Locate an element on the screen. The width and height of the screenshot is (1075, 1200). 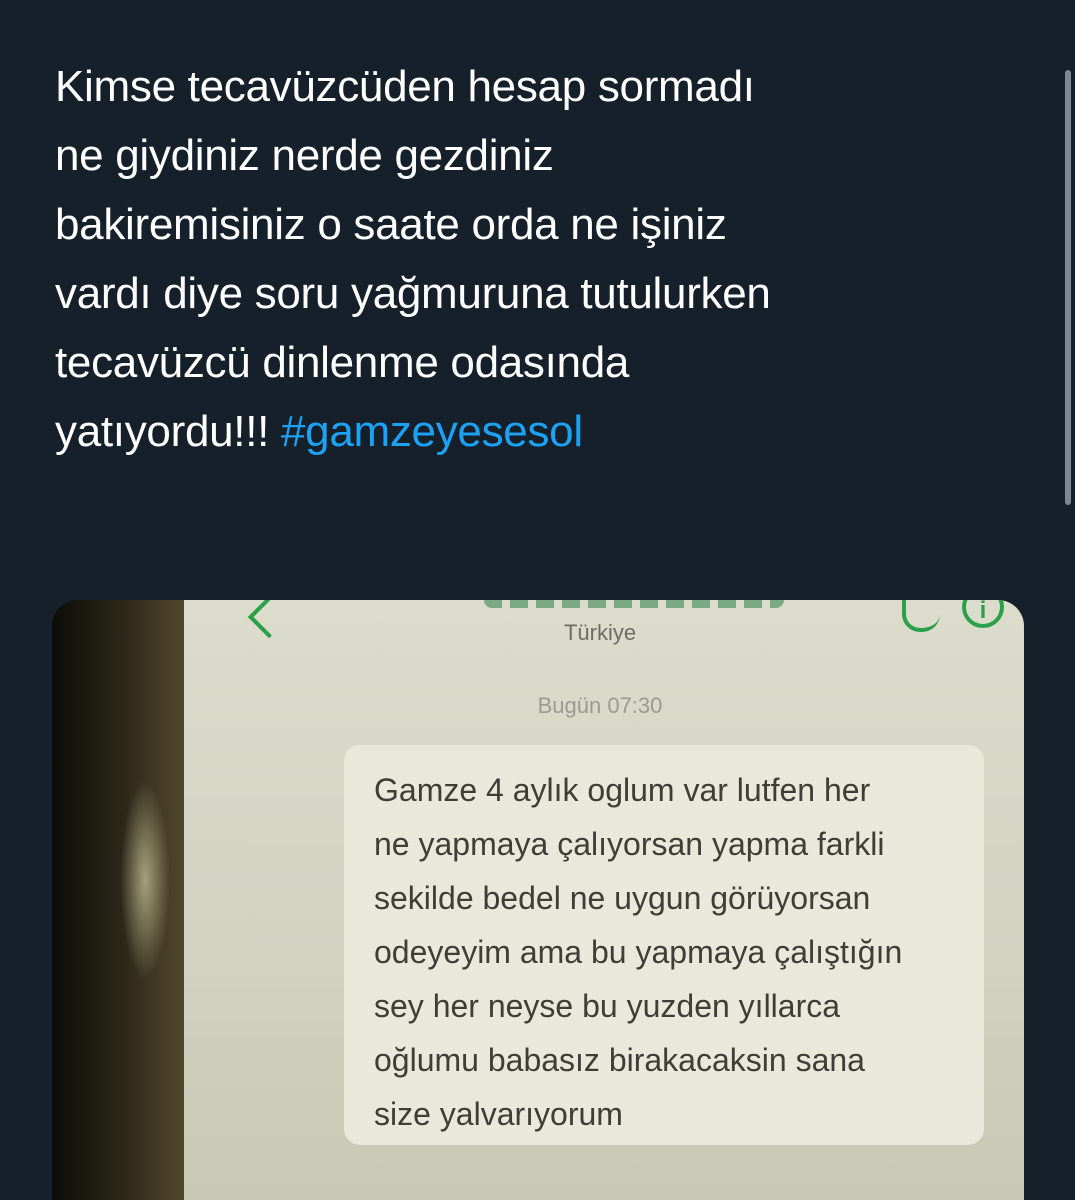
message-line: Gamze 4 aylık oglum var lutfen her is located at coordinates (622, 790).